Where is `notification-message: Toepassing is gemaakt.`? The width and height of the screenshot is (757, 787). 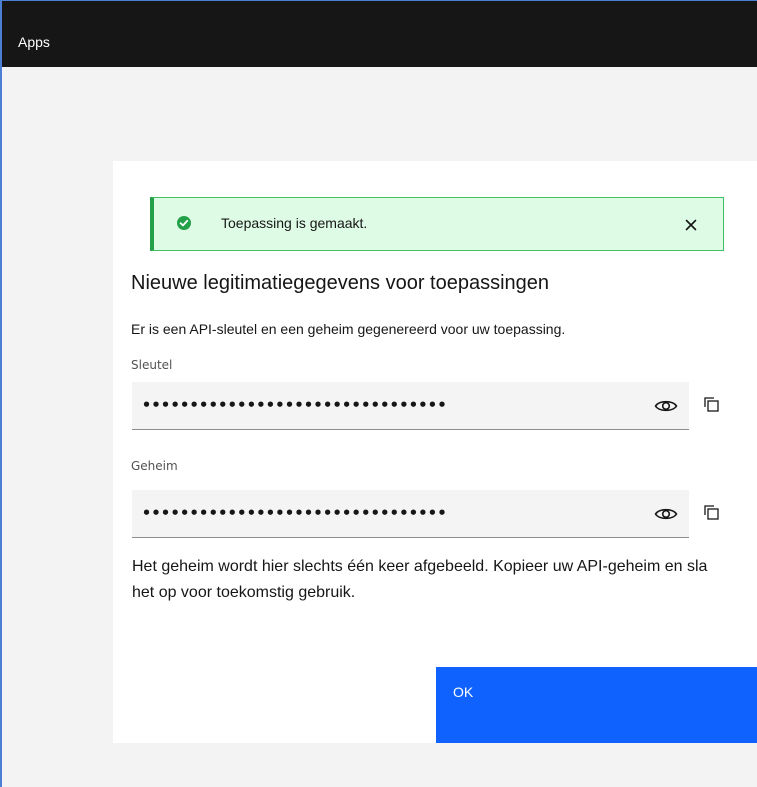 notification-message: Toepassing is gemaakt. is located at coordinates (294, 223).